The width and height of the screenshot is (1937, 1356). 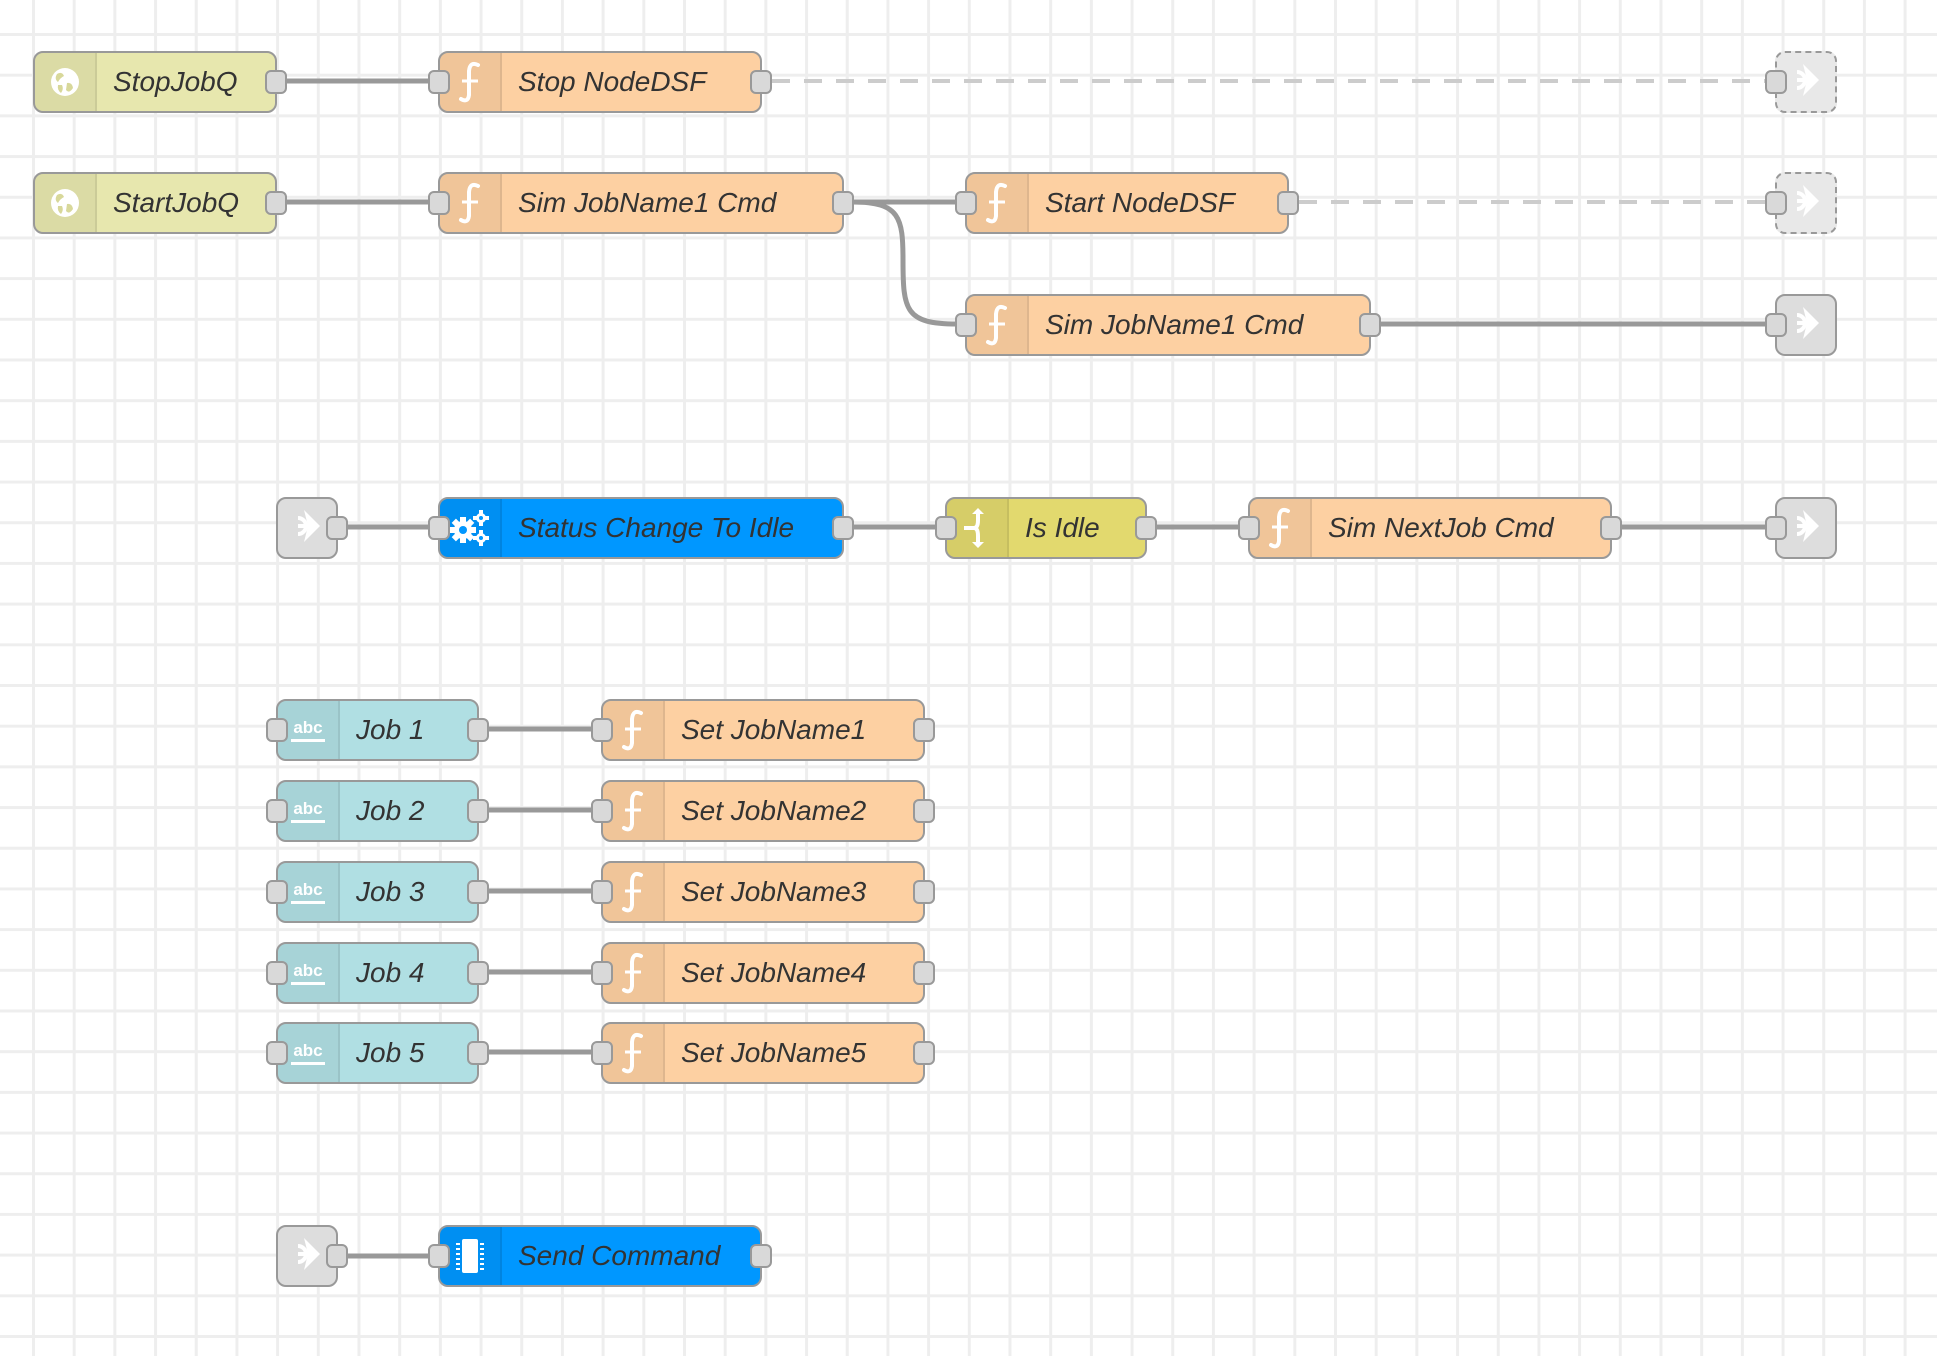 What do you see at coordinates (1140, 202) in the screenshot?
I see `node-label: Start NodeDSF` at bounding box center [1140, 202].